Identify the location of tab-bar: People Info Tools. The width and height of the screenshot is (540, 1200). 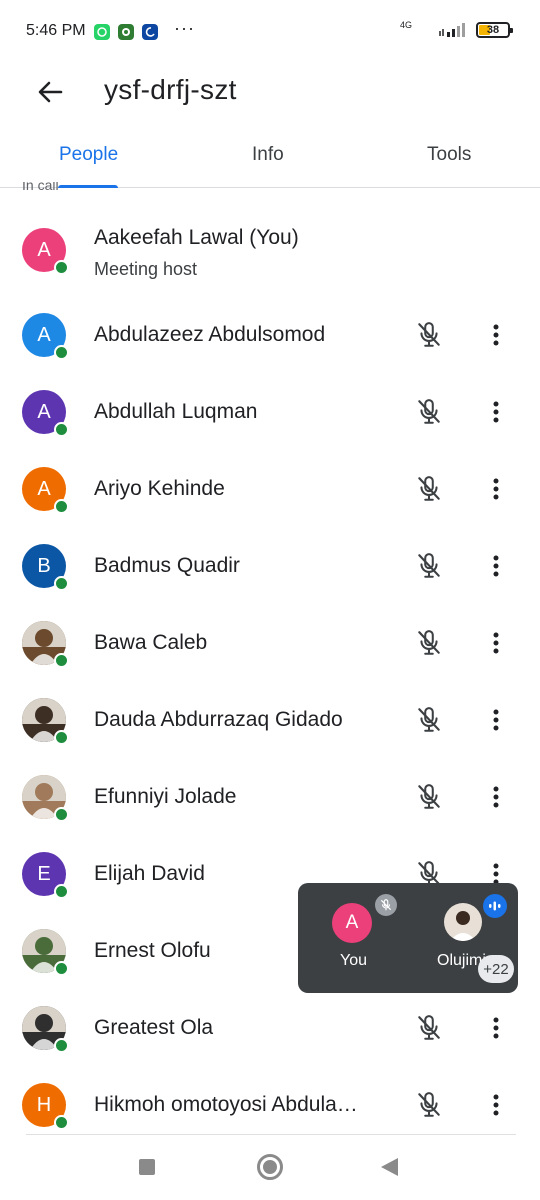
(270, 159).